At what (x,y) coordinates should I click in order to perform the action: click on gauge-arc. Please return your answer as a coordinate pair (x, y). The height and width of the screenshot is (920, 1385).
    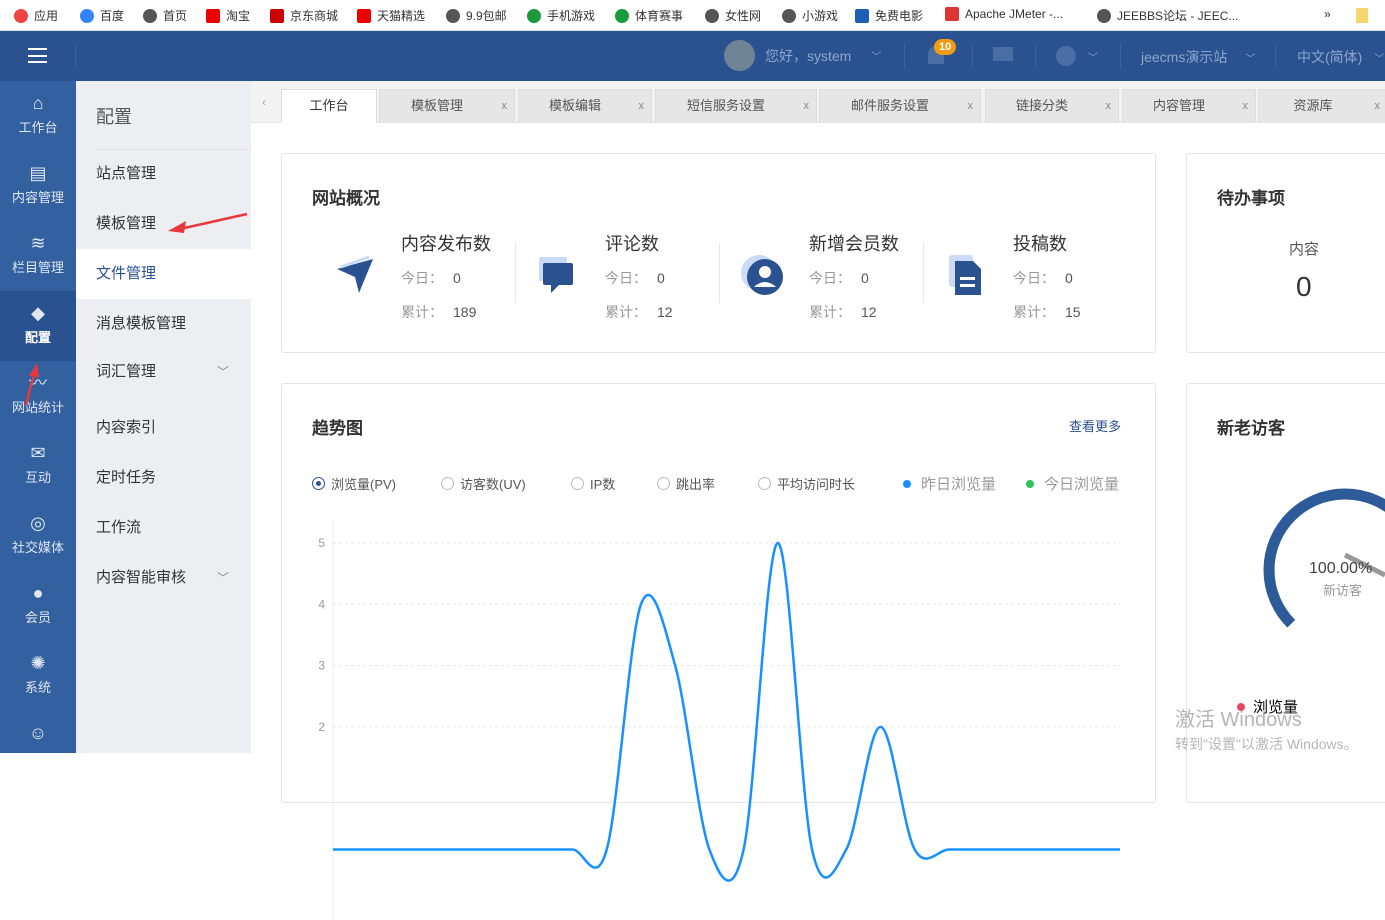
    Looking at the image, I should click on (1324, 558).